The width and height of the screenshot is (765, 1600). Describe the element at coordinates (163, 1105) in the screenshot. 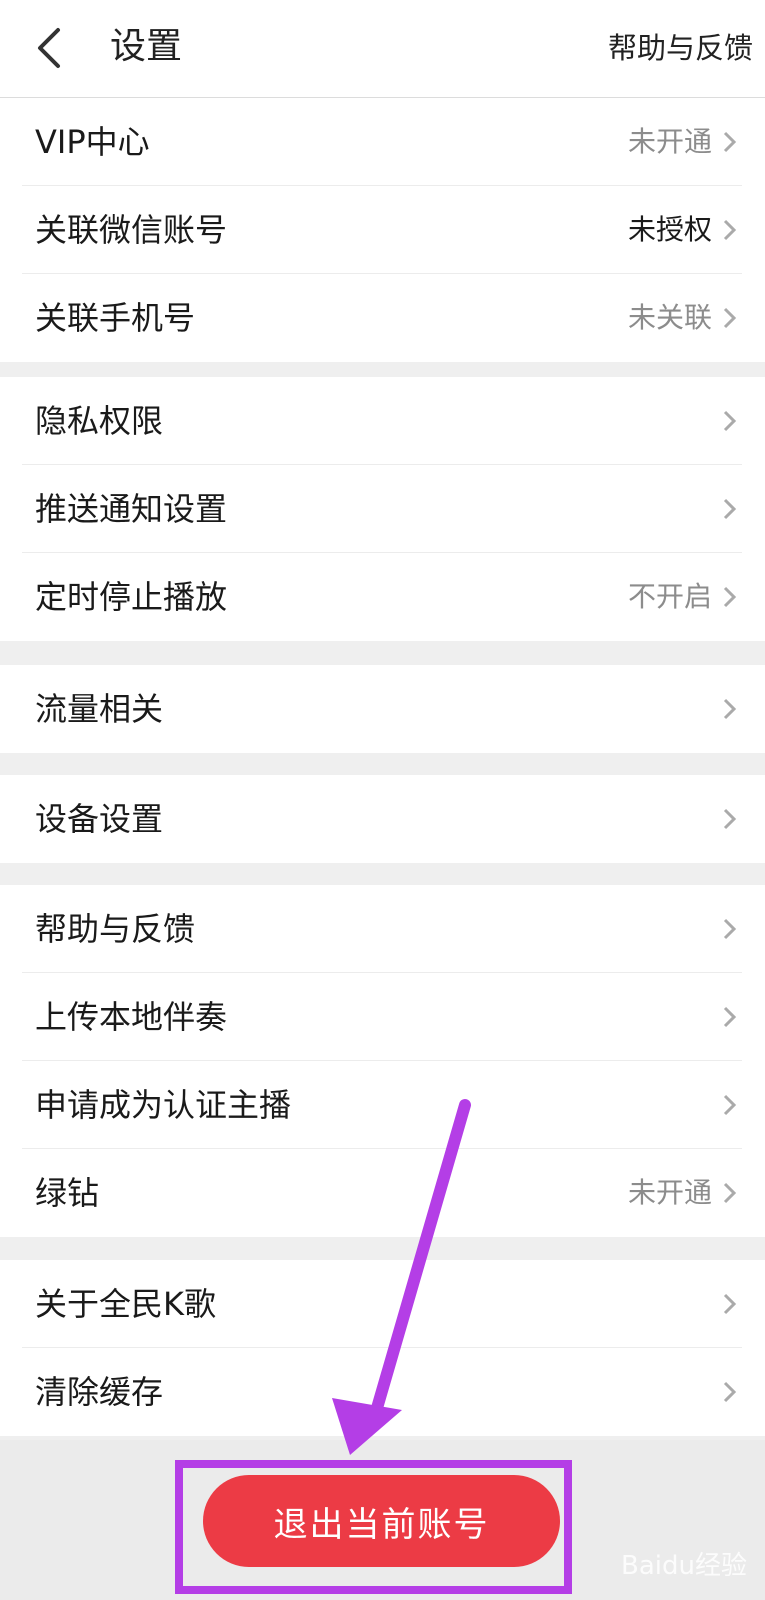

I see `row-label: 申请成为认证主播` at that location.